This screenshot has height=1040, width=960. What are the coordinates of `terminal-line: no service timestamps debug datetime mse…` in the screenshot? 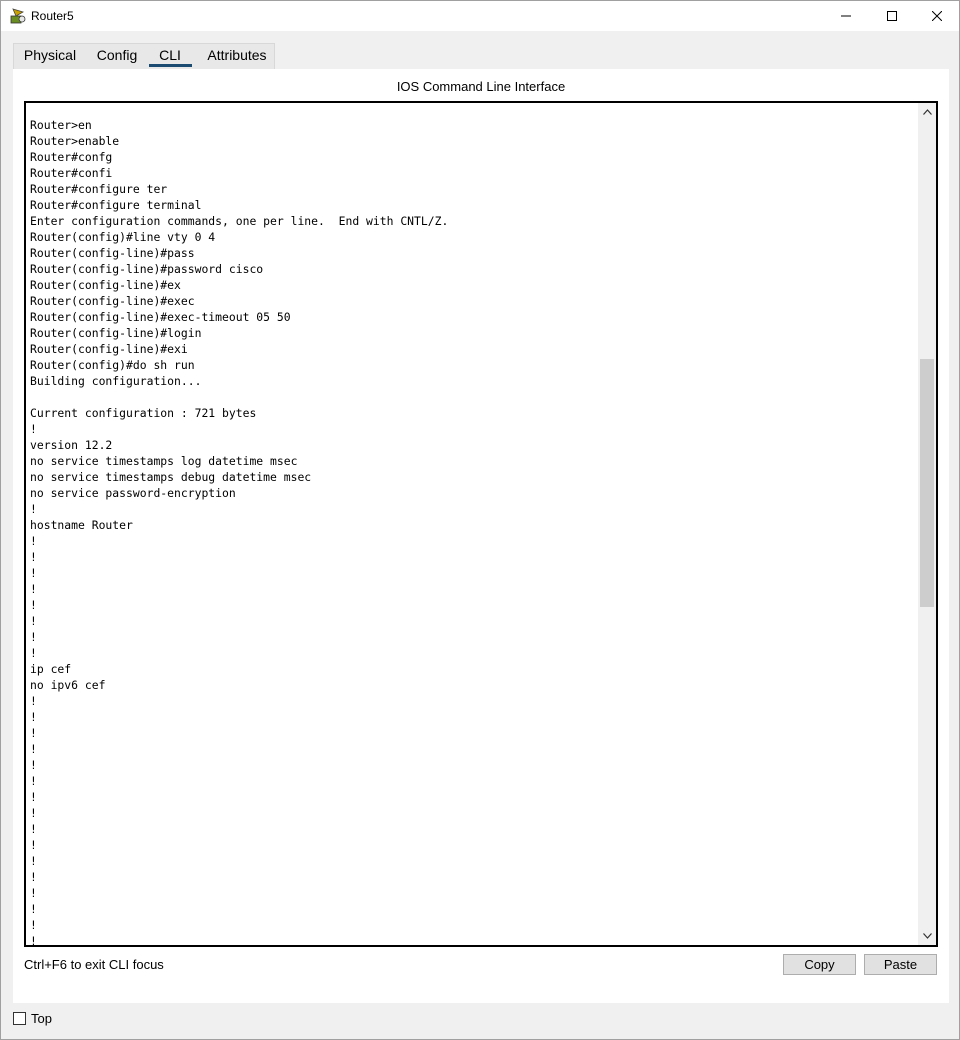 It's located at (171, 477).